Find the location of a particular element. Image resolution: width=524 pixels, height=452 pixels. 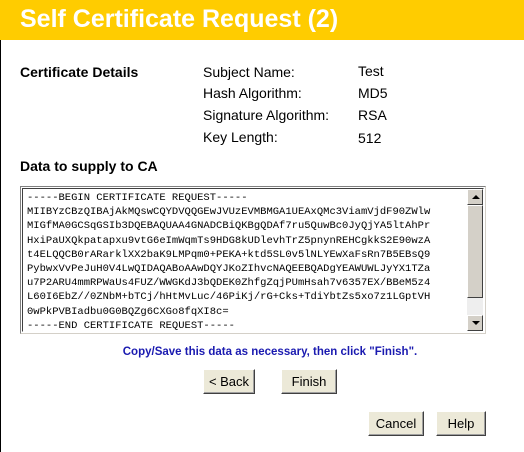

hash-algorithm-value: MD5 is located at coordinates (373, 93).